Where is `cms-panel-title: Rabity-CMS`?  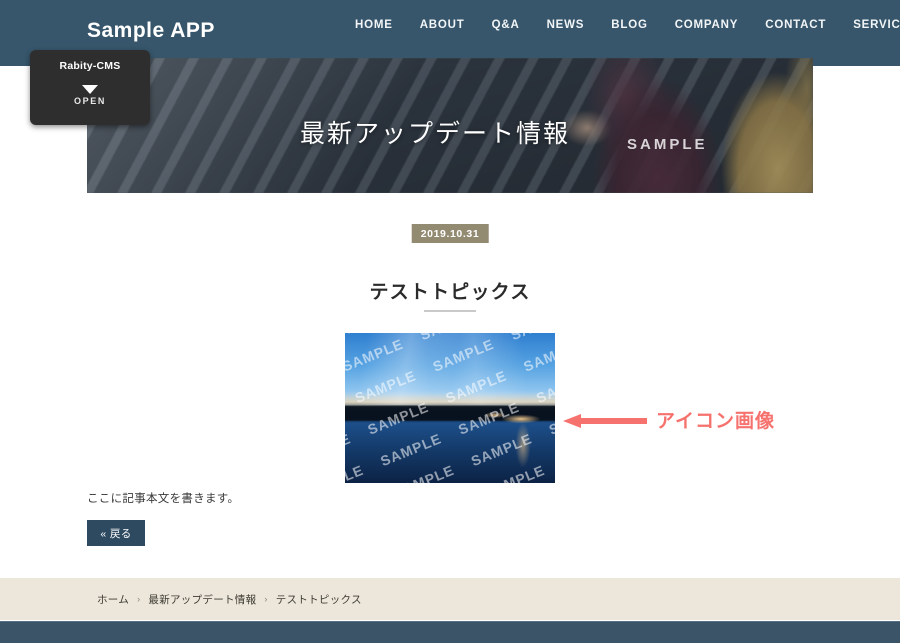
cms-panel-title: Rabity-CMS is located at coordinates (90, 66).